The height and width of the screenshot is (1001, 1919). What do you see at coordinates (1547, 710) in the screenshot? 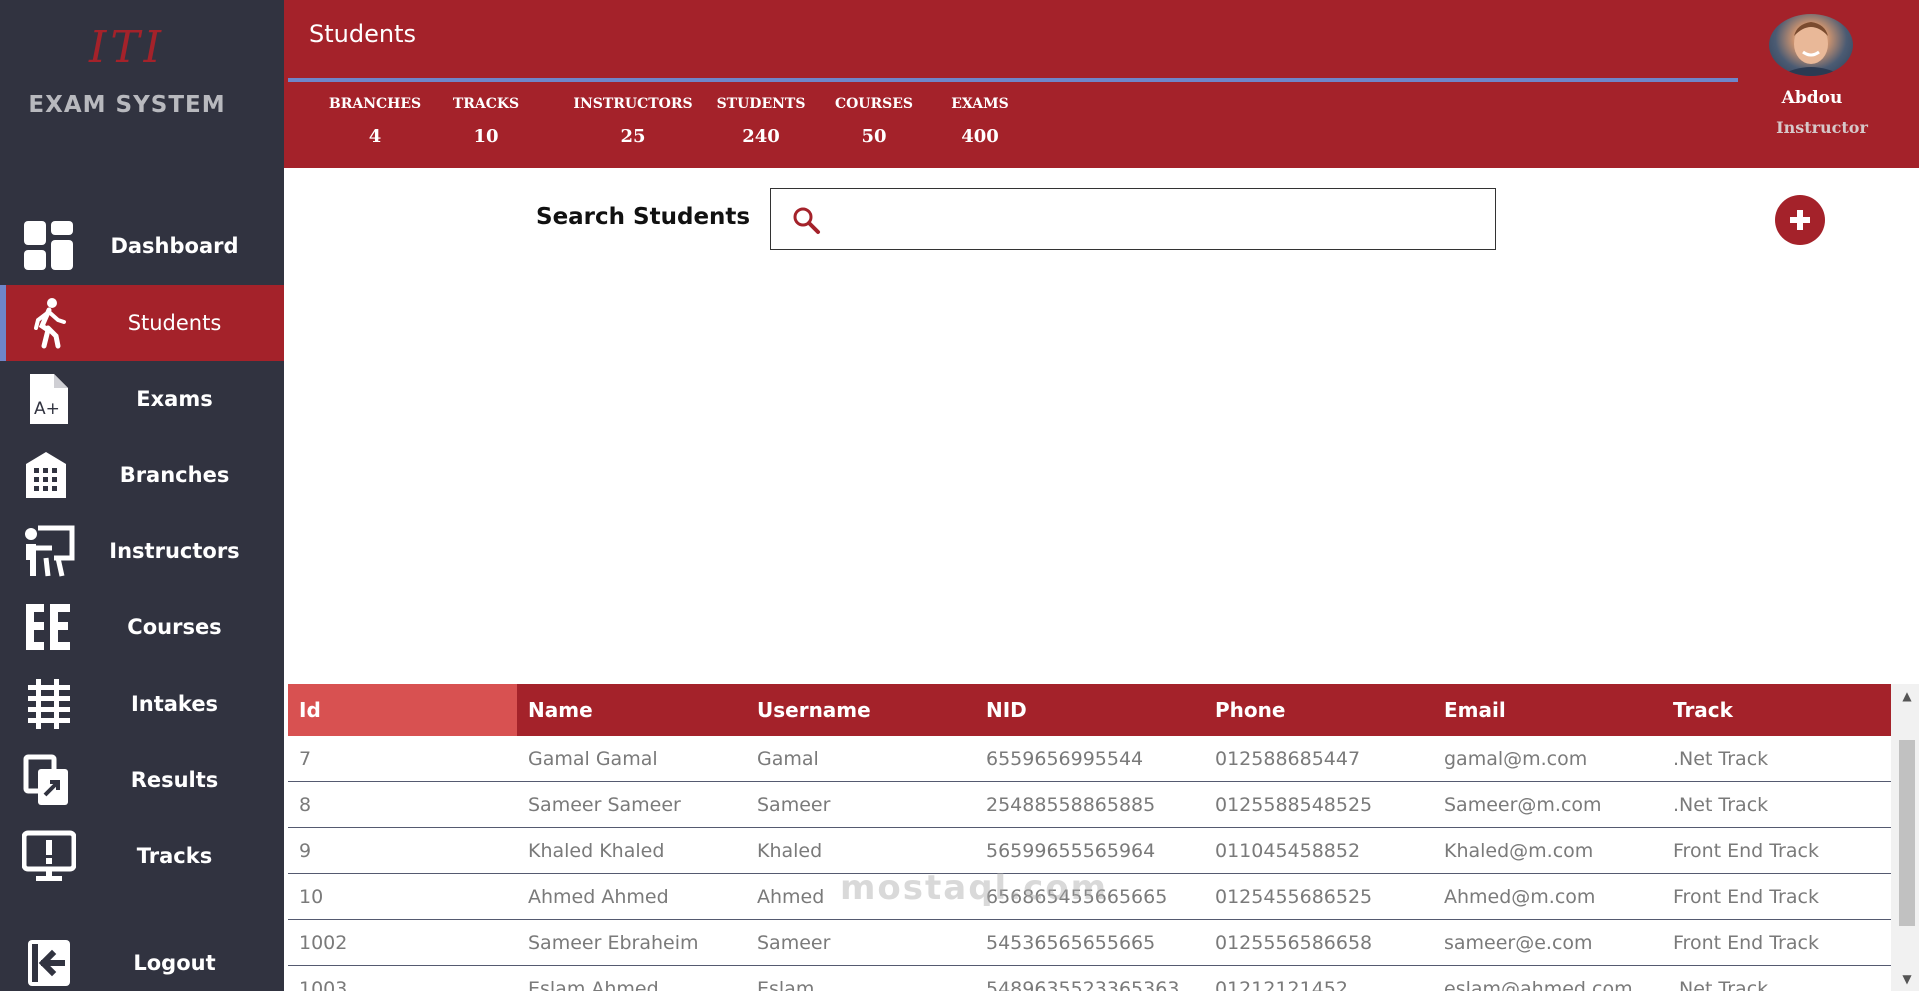
I see `column-header-email: Email` at bounding box center [1547, 710].